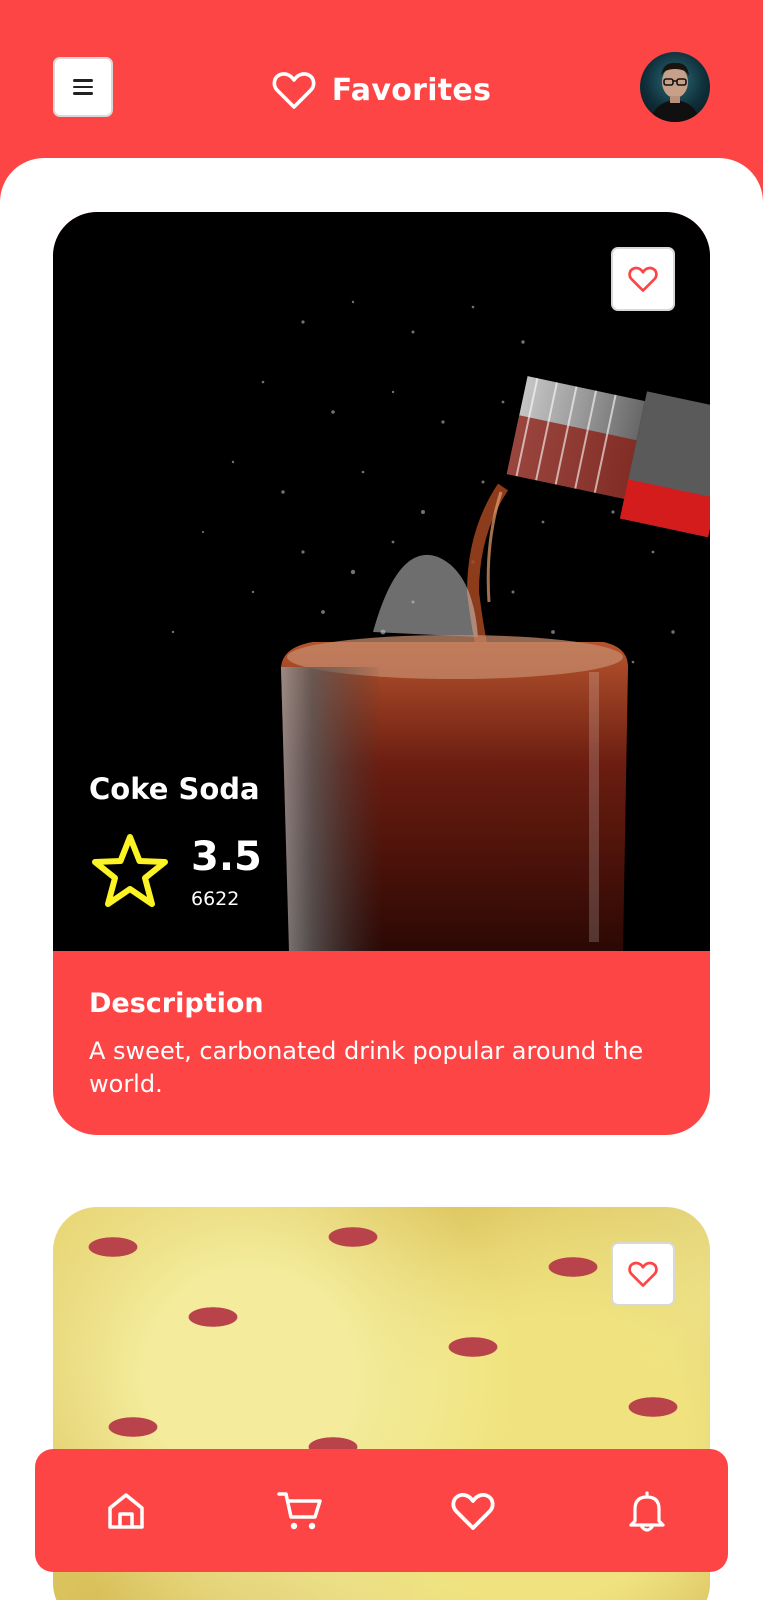  What do you see at coordinates (130, 870) in the screenshot?
I see `star-icon` at bounding box center [130, 870].